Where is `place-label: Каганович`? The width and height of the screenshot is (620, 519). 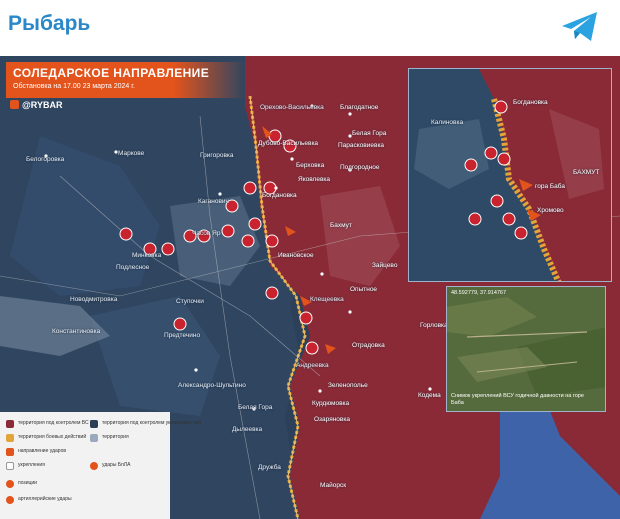
place-label: Каганович is located at coordinates (213, 201).